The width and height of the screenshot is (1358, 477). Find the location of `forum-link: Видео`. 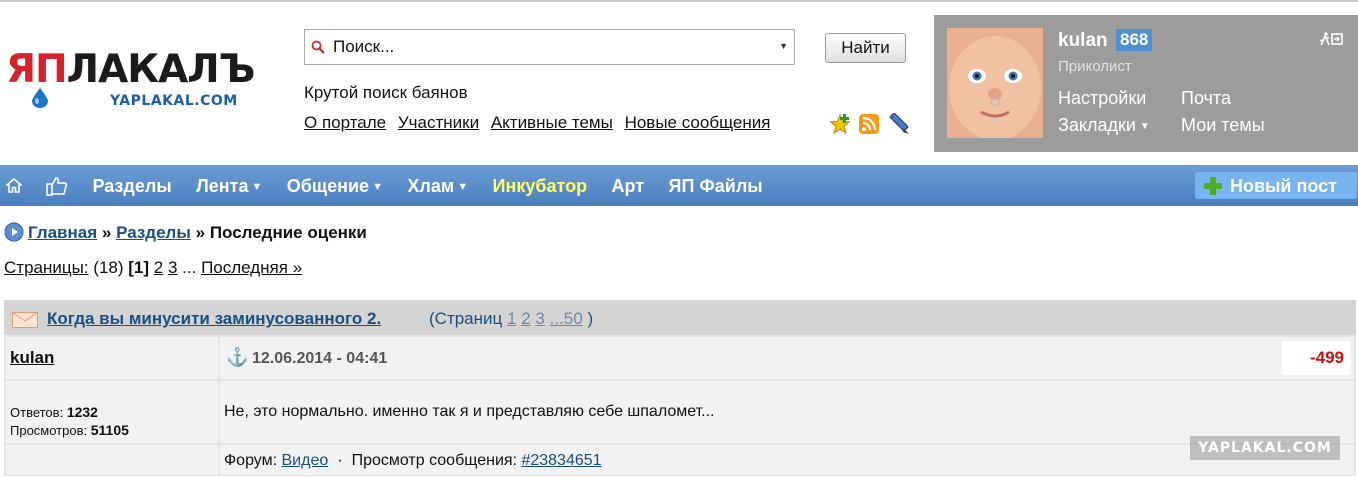

forum-link: Видео is located at coordinates (305, 460).